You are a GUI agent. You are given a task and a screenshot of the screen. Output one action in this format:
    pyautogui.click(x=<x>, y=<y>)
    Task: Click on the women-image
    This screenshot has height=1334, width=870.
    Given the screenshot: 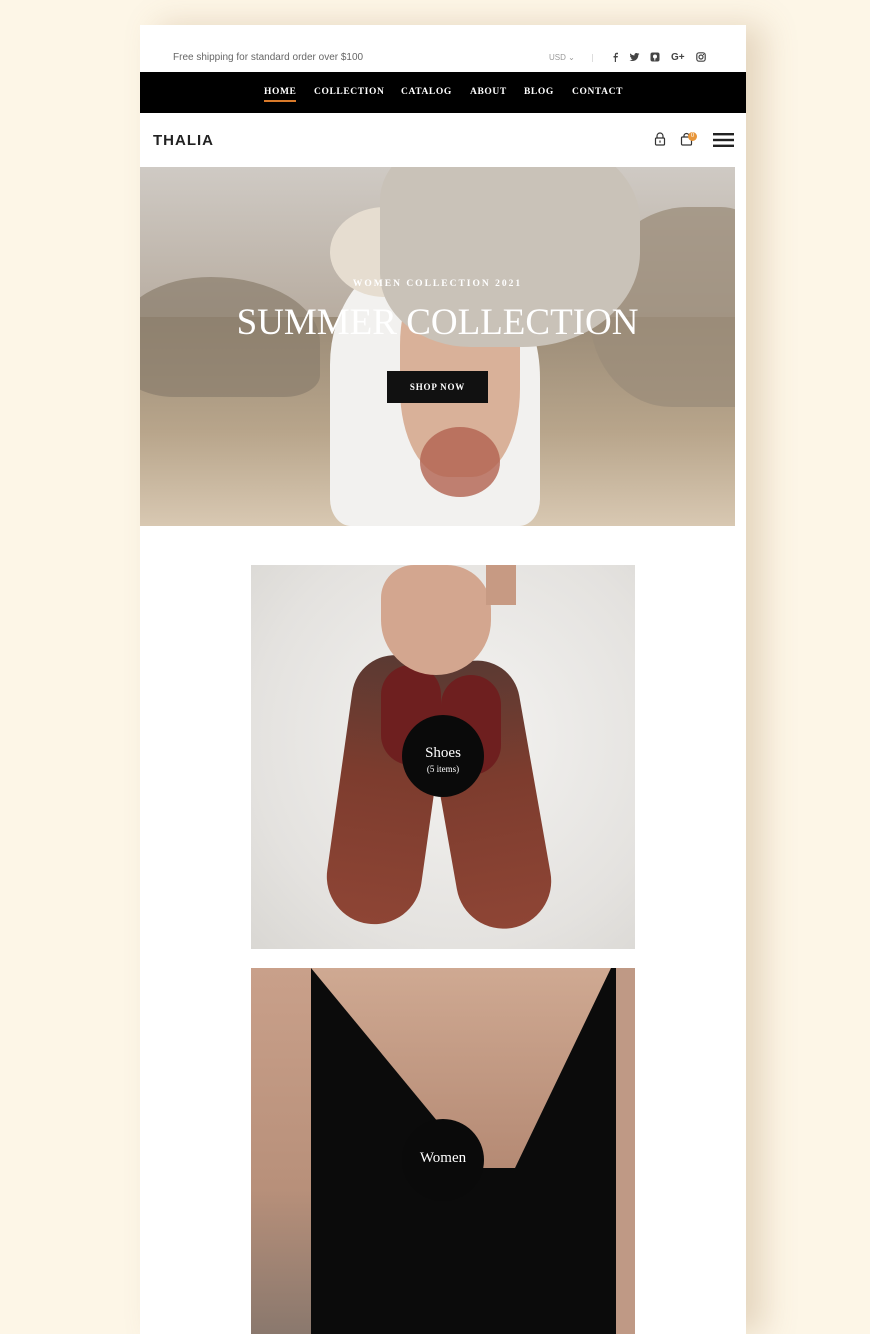 What is the action you would take?
    pyautogui.click(x=281, y=1151)
    